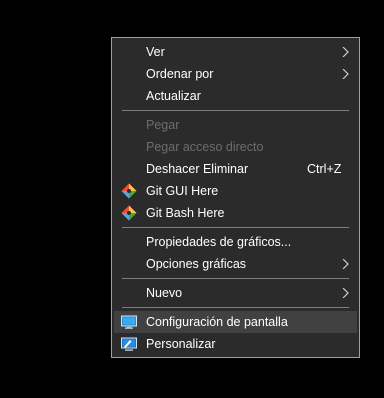 The height and width of the screenshot is (398, 384). Describe the element at coordinates (181, 344) in the screenshot. I see `menu-item-label: Personalizar` at that location.